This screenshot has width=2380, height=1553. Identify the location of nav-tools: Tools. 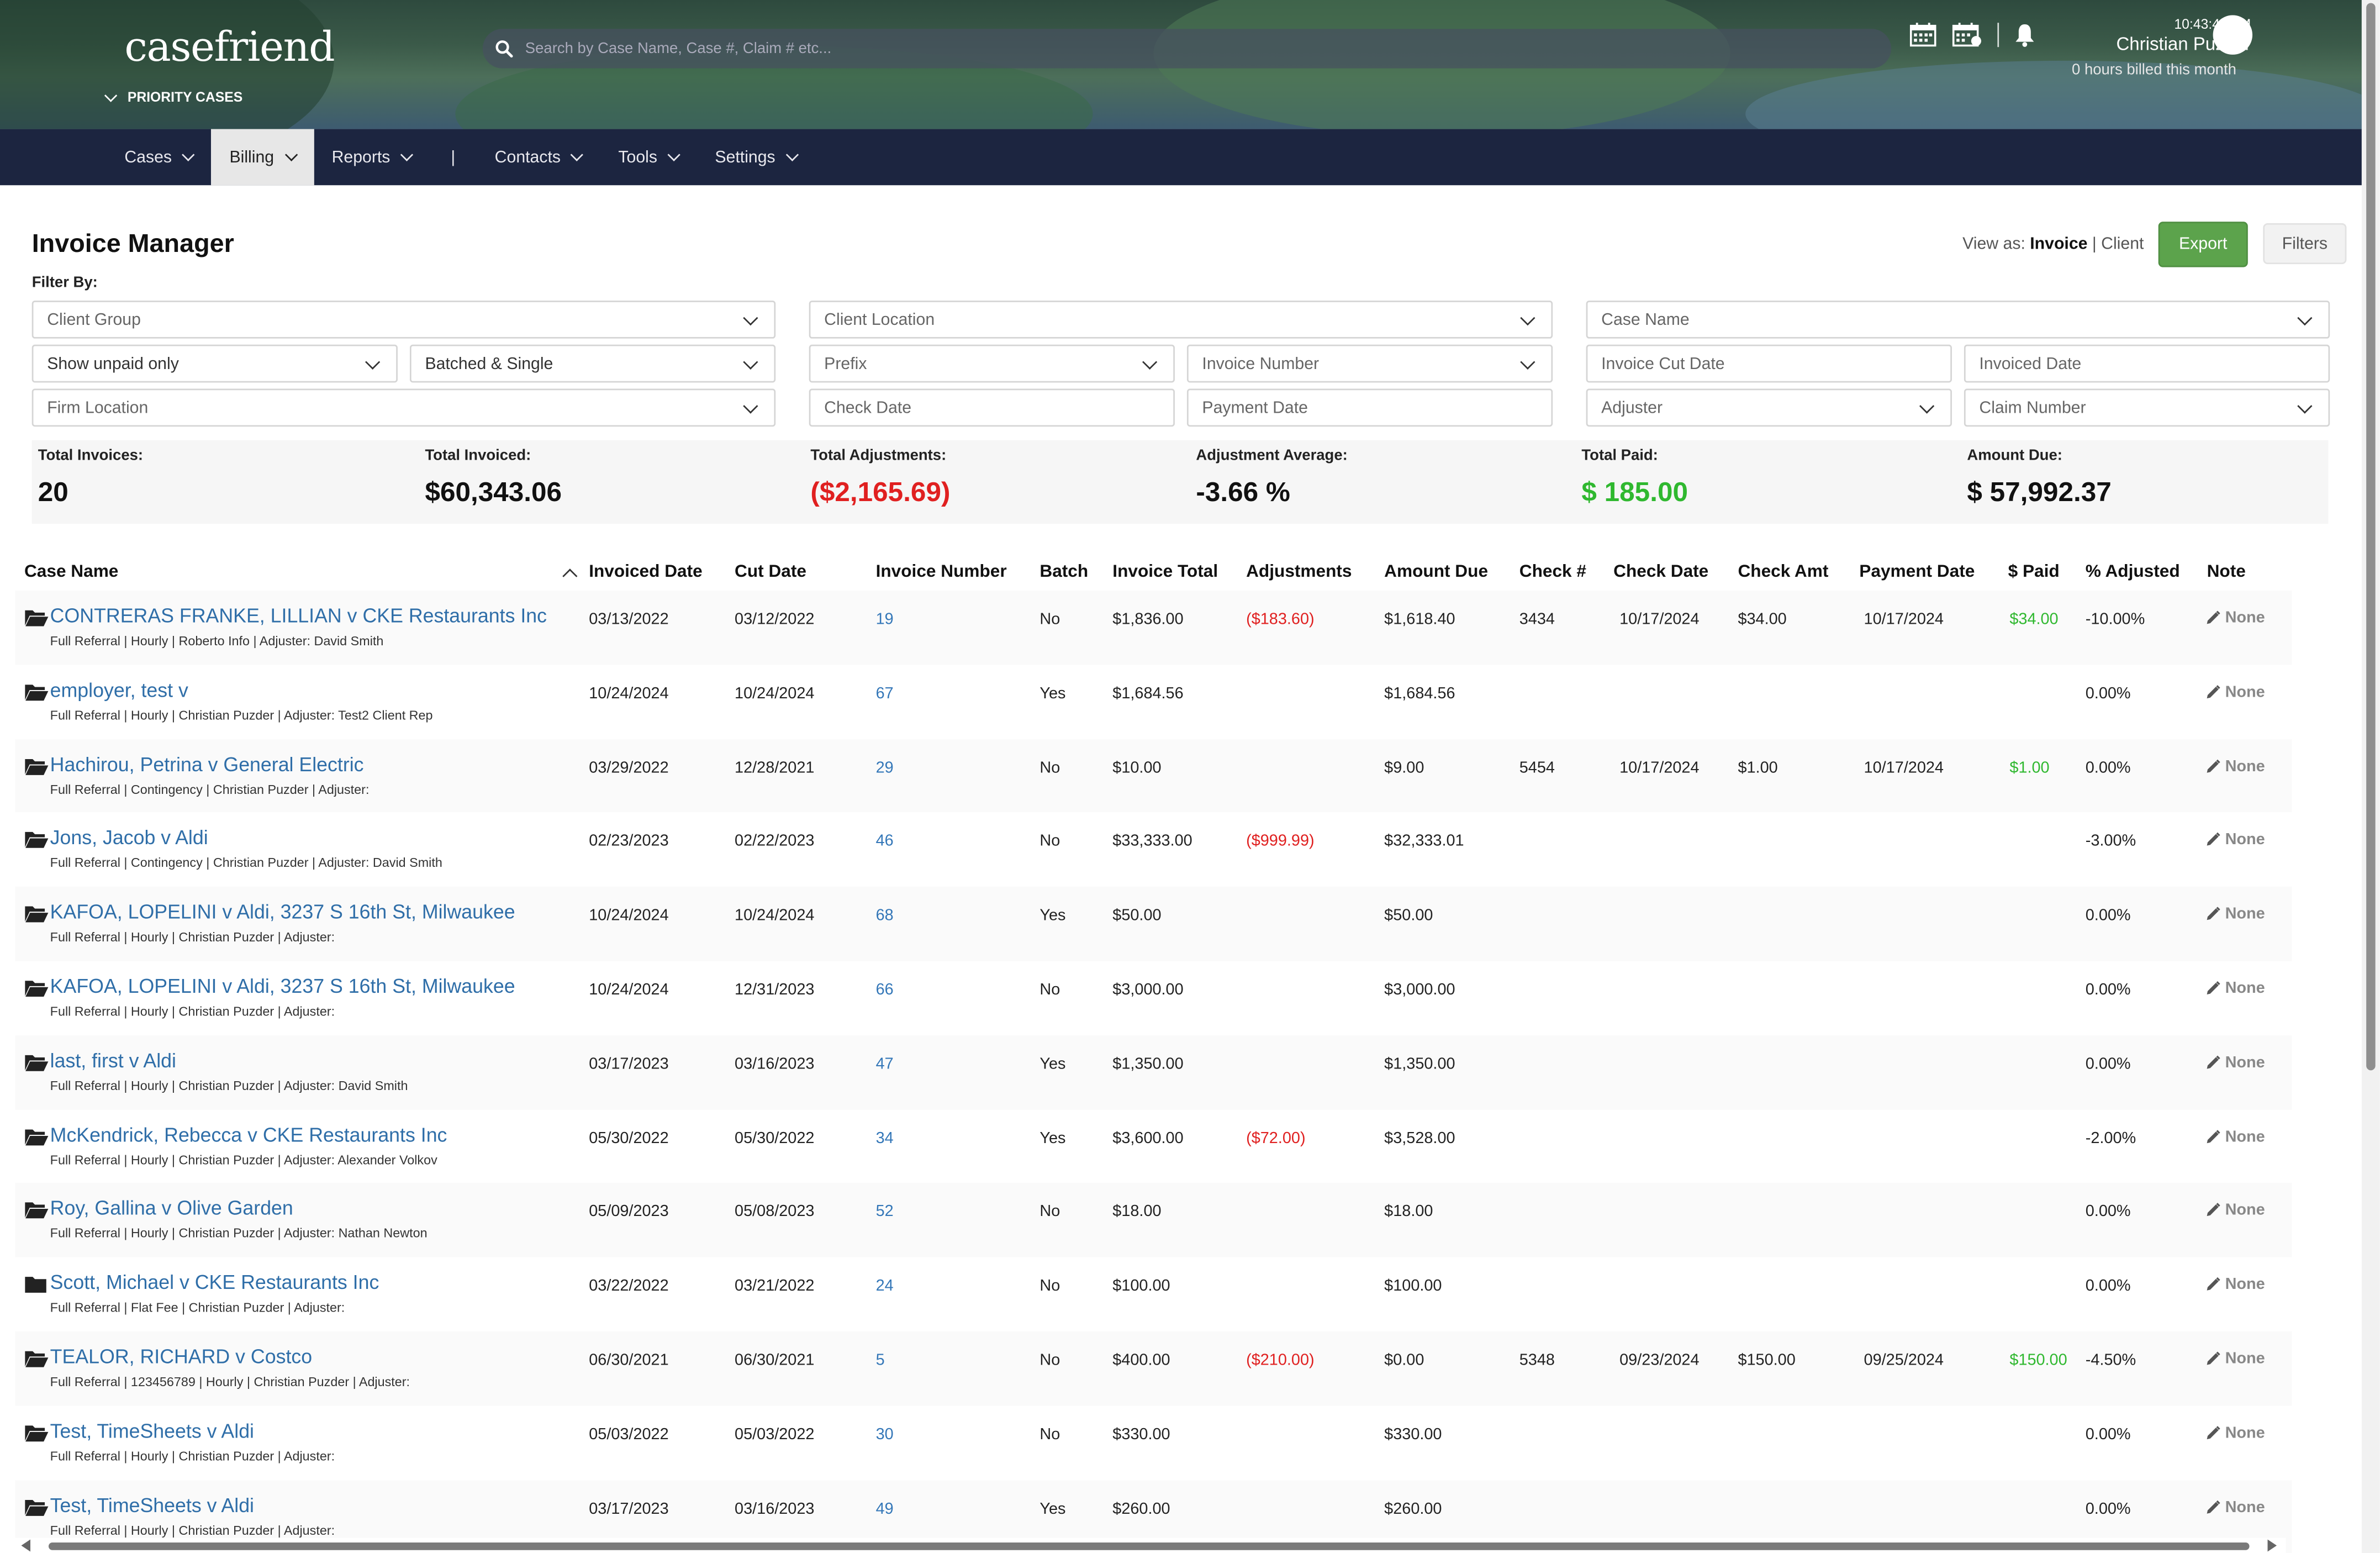
(648, 157).